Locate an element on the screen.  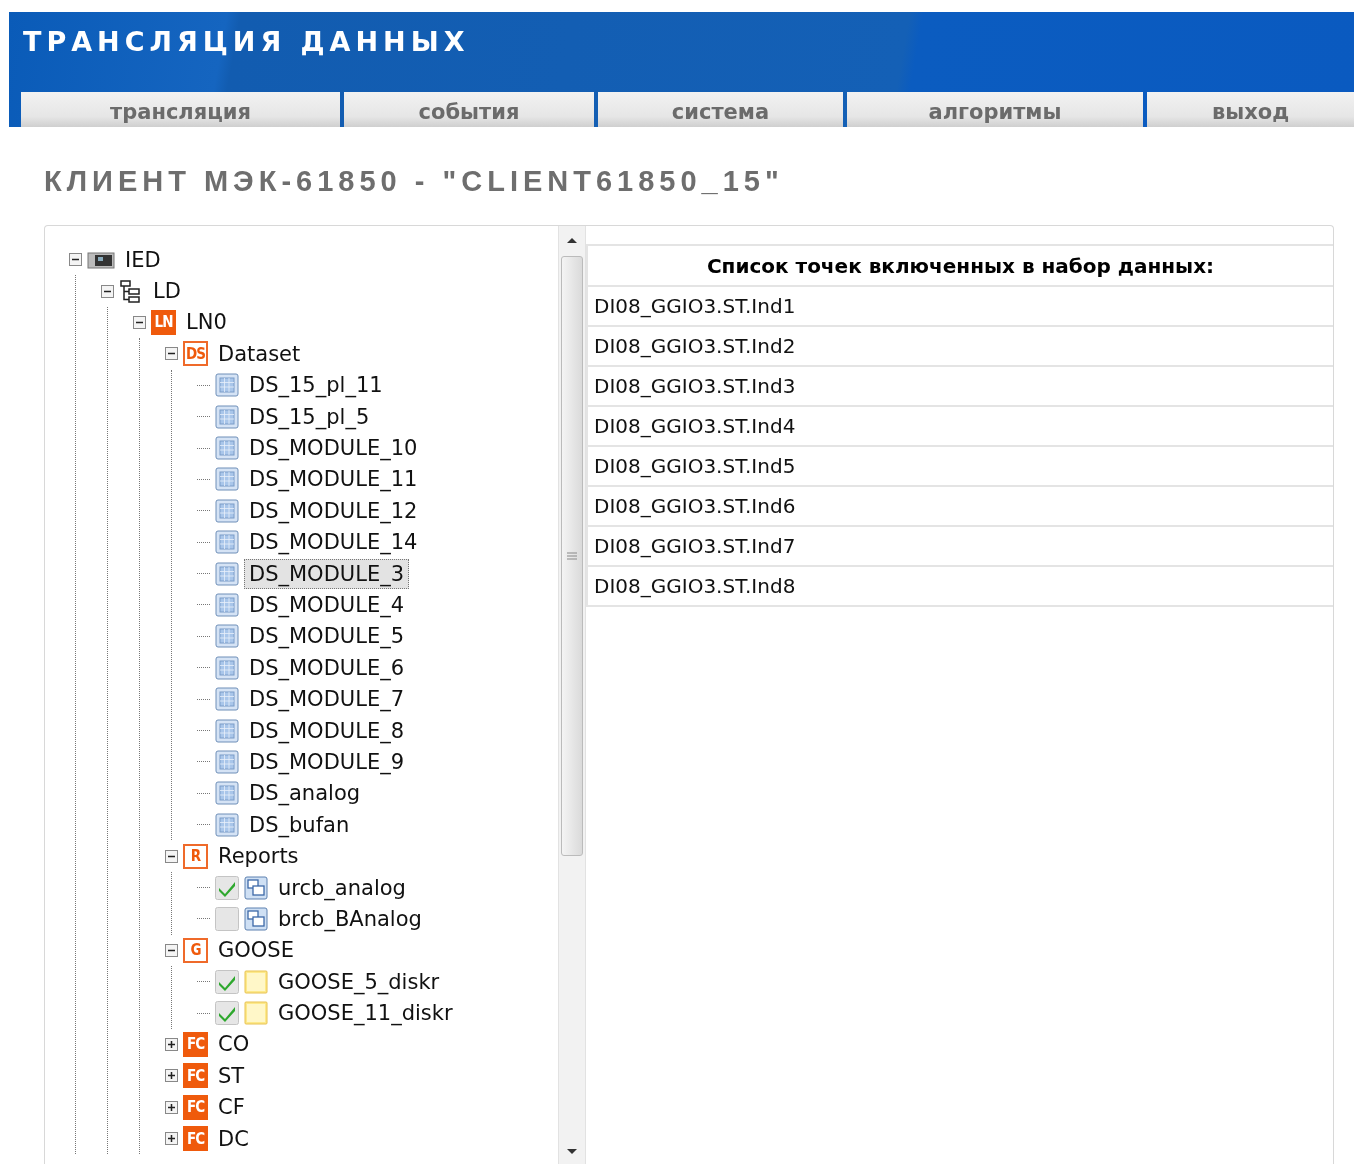
tree-item: DS_MODULE_14 is located at coordinates (333, 542).